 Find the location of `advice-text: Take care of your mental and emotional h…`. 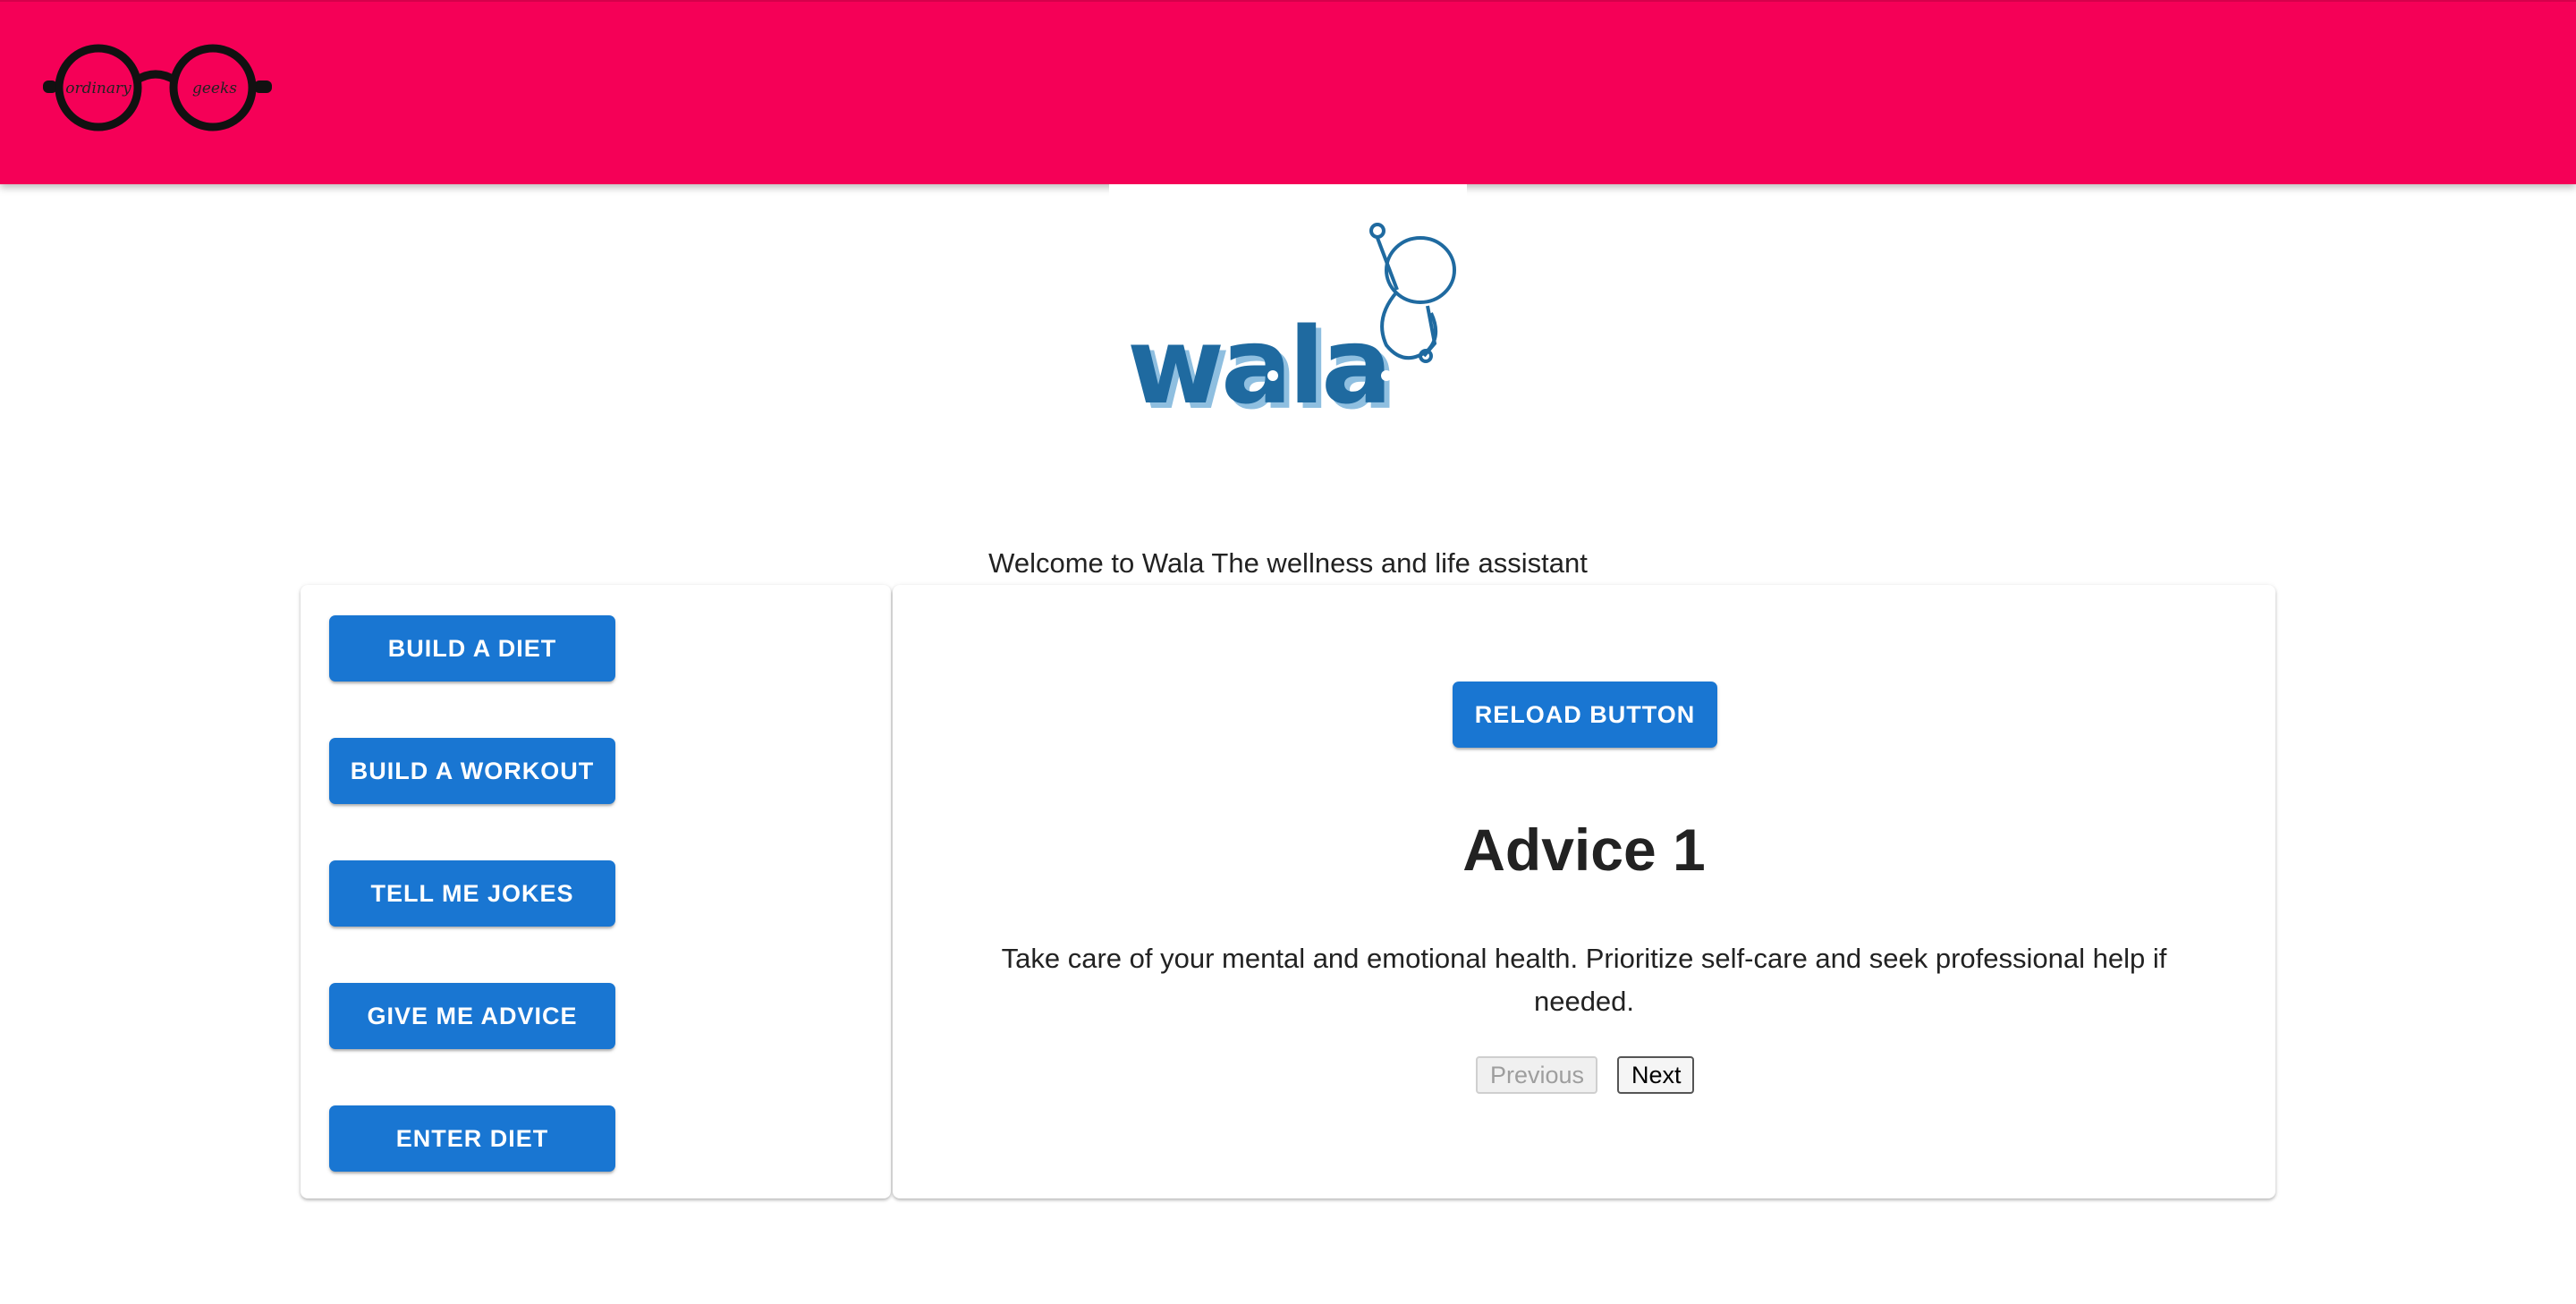

advice-text: Take care of your mental and emotional h… is located at coordinates (1584, 980).